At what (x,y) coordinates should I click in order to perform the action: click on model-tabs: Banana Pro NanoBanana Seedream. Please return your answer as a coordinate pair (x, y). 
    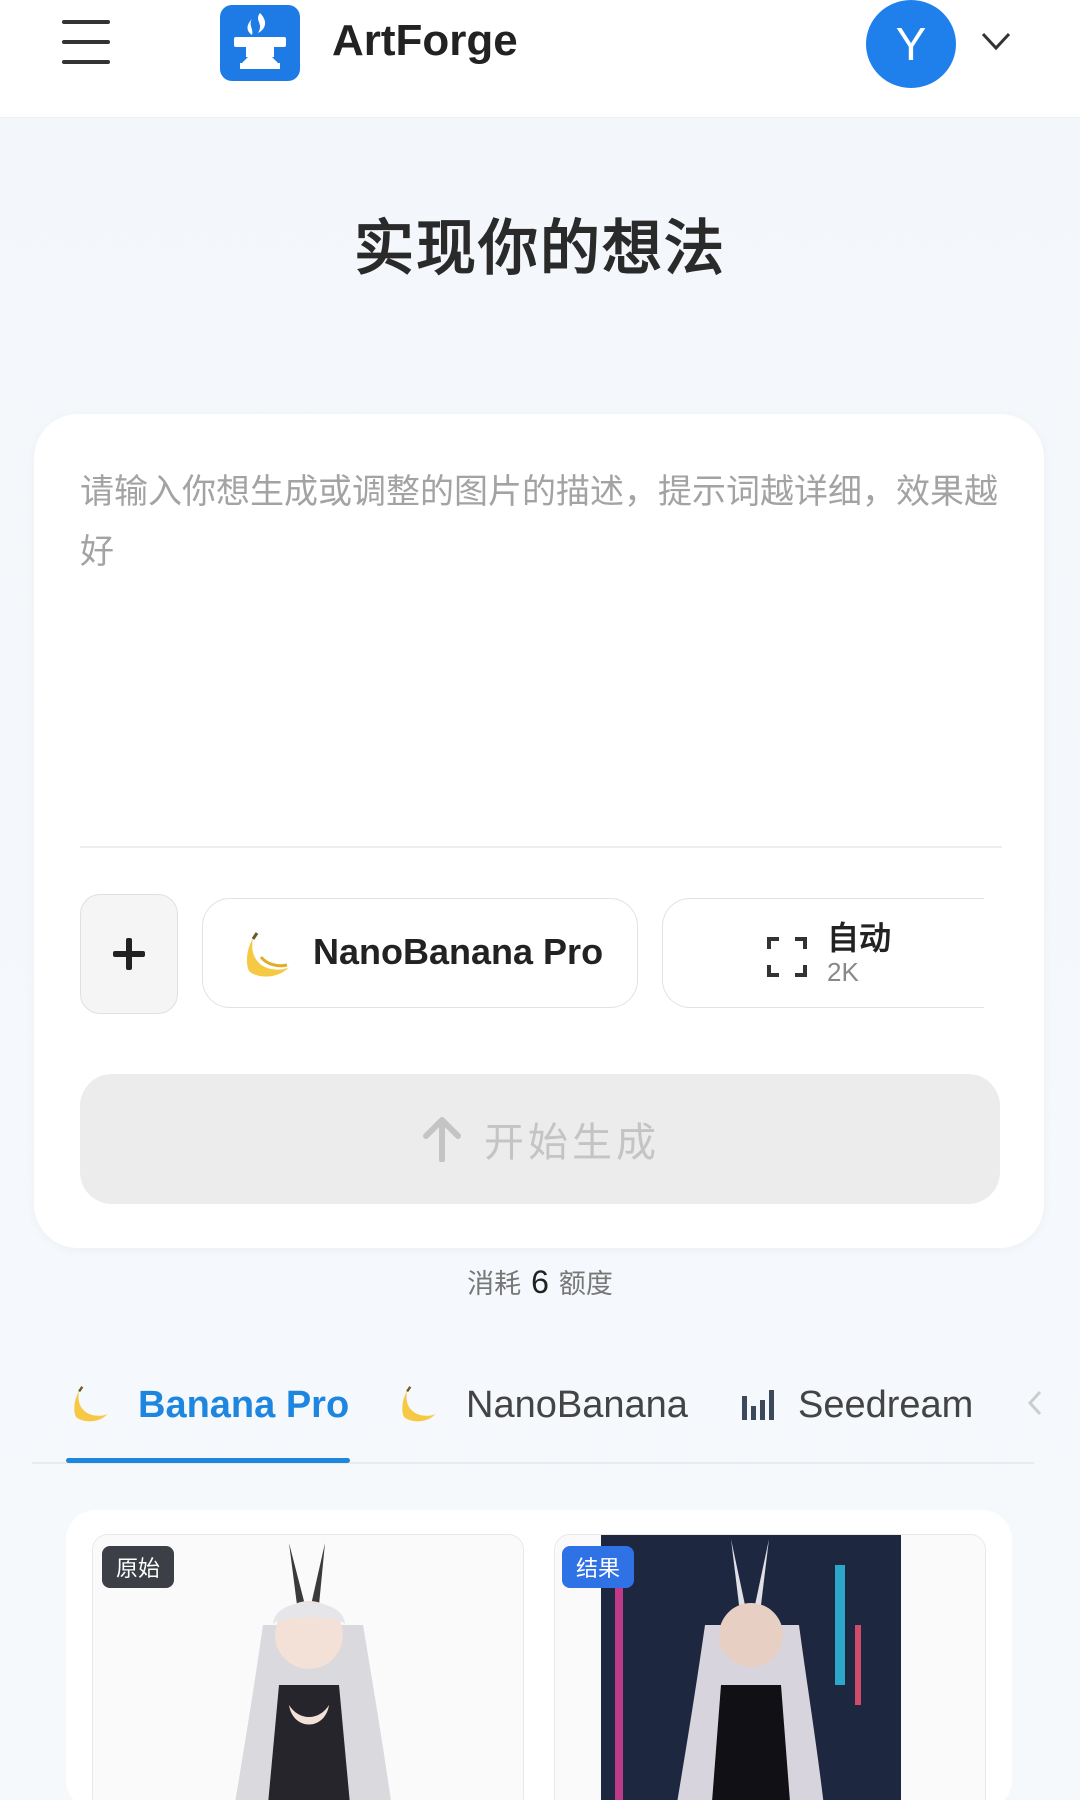
    Looking at the image, I should click on (540, 1408).